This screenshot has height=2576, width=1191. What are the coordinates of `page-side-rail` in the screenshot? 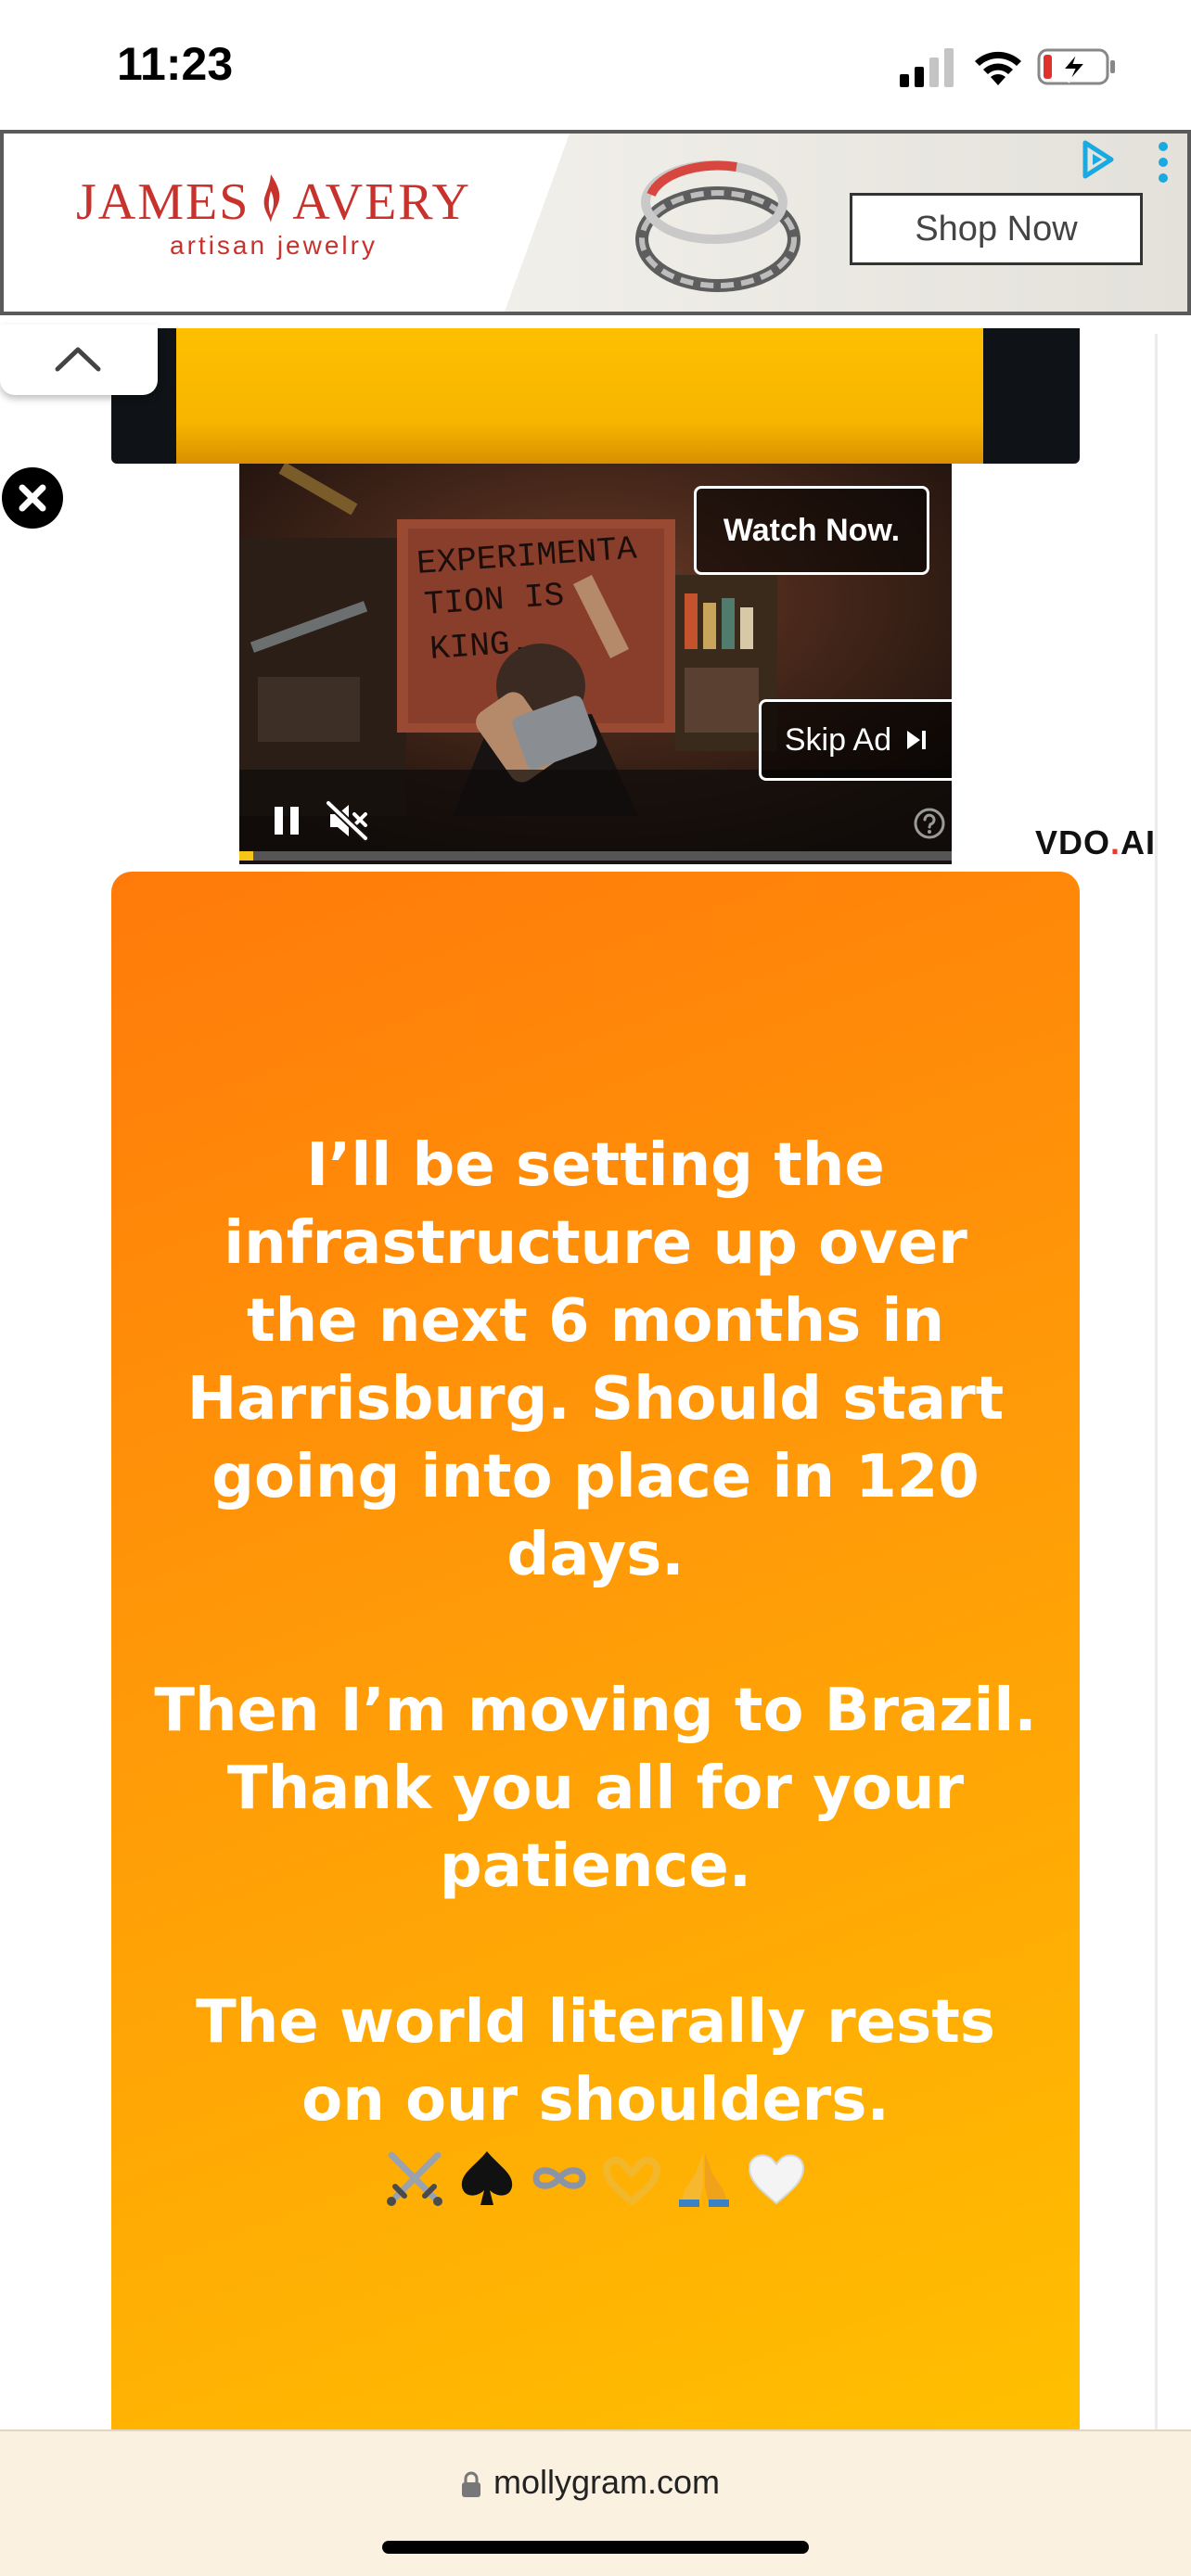 It's located at (1156, 1381).